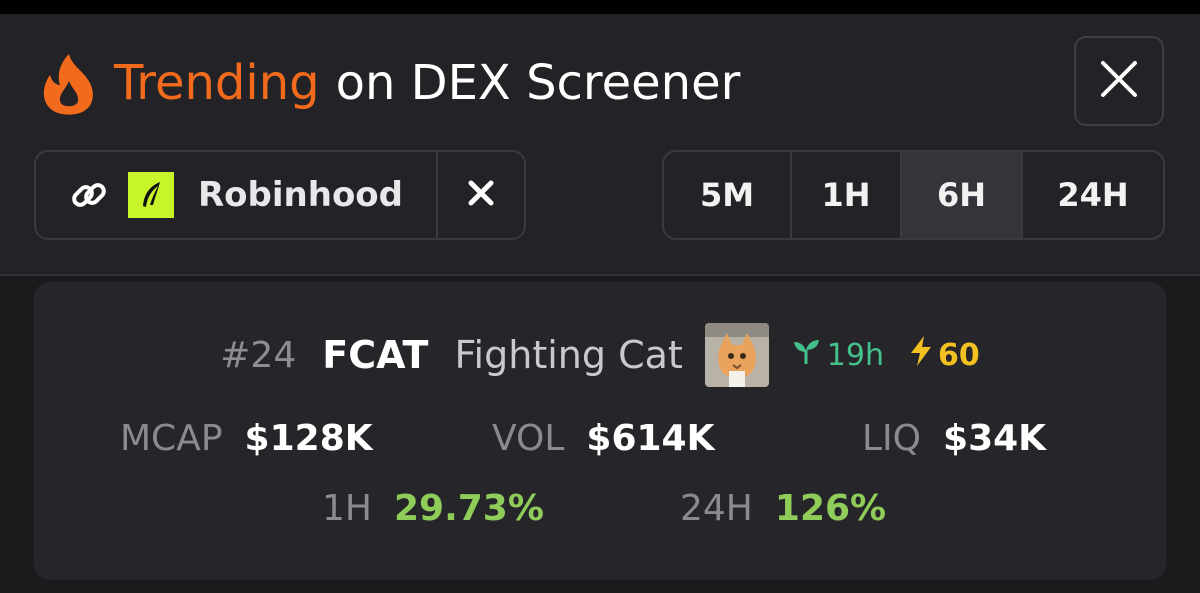  I want to click on volume-label: VOL, so click(528, 438).